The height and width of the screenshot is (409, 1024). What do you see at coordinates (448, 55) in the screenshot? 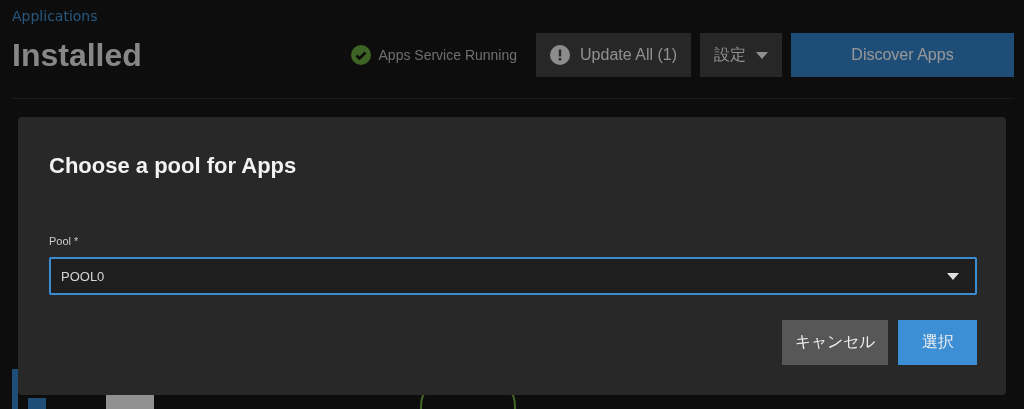
I see `service-status: Apps Service Running` at bounding box center [448, 55].